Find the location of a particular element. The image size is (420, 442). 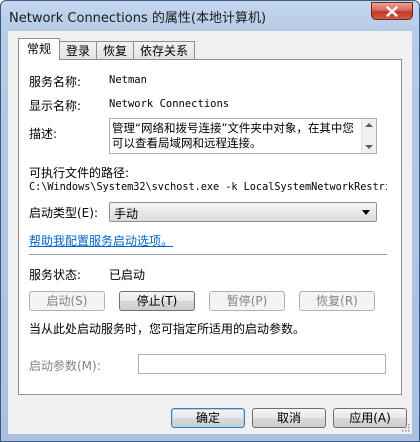

resize-grip-icon is located at coordinates (405, 427).